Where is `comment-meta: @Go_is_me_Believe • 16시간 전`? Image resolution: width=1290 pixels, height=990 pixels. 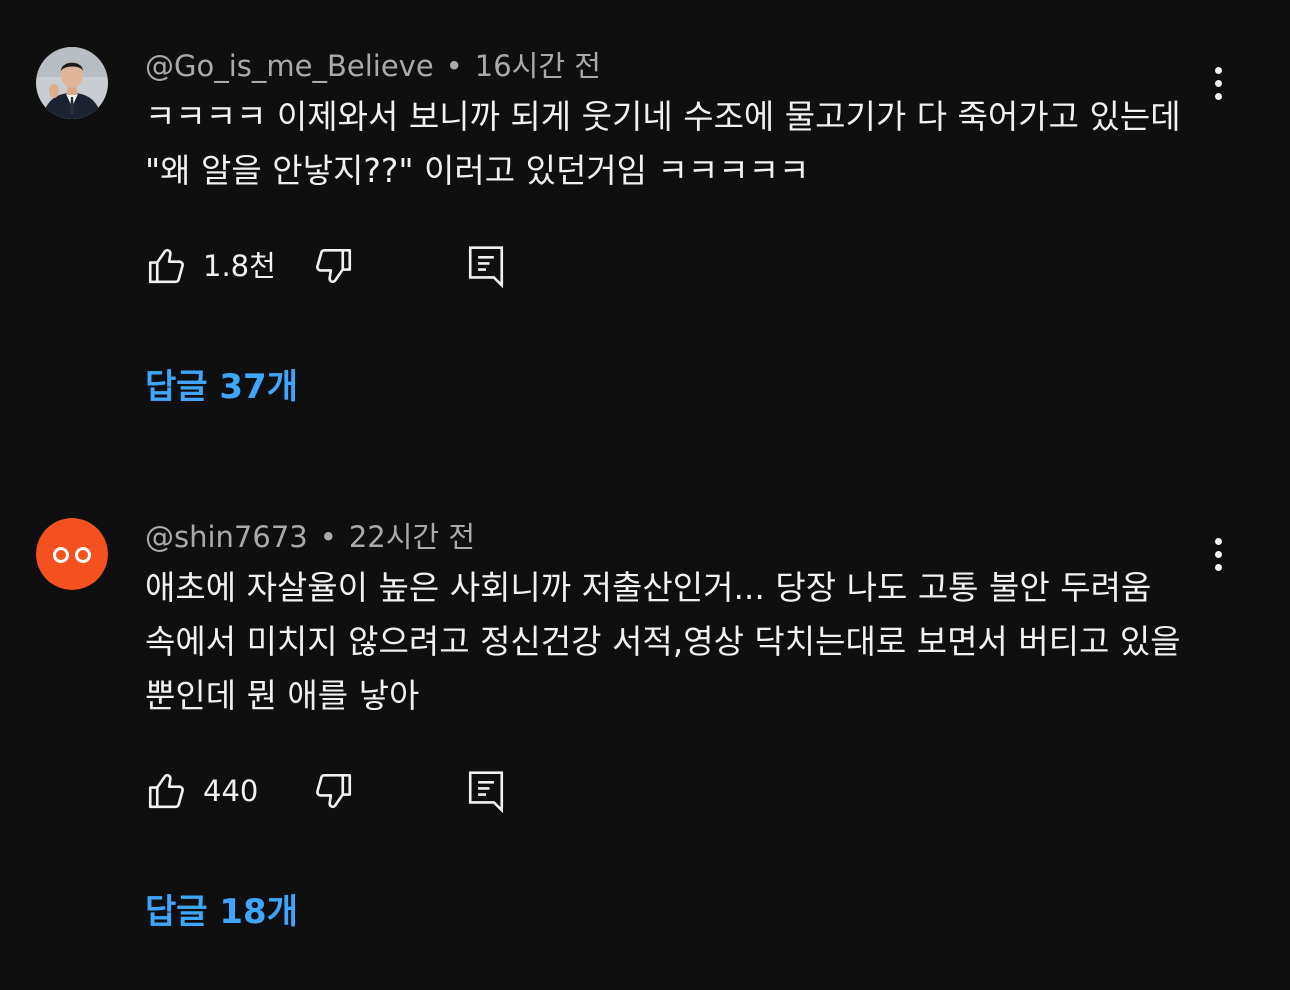
comment-meta: @Go_is_me_Believe • 16시간 전 is located at coordinates (373, 66).